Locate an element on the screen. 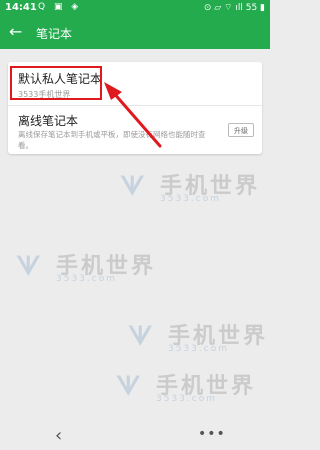 The width and height of the screenshot is (320, 450). nav-menu-icon: ••• is located at coordinates (212, 434).